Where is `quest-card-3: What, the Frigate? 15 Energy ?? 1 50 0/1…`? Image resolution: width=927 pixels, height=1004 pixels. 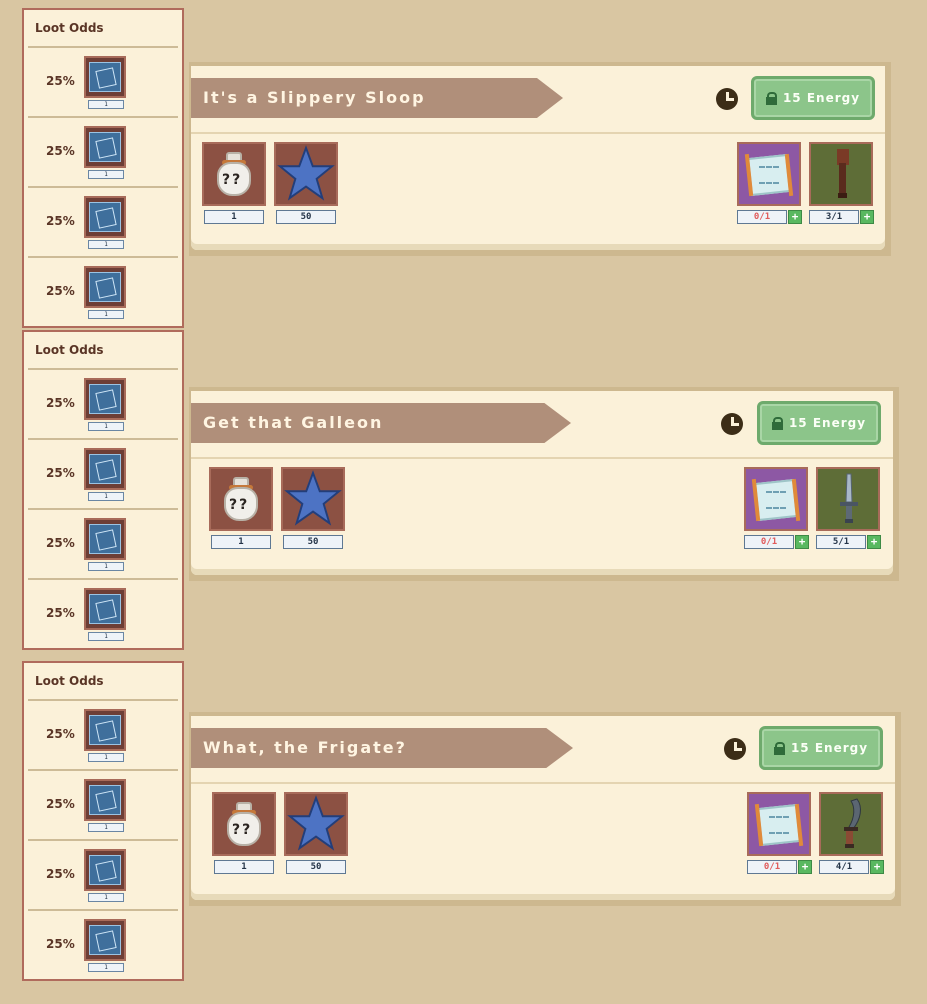 quest-card-3: What, the Frigate? 15 Energy ?? 1 50 0/1… is located at coordinates (545, 809).